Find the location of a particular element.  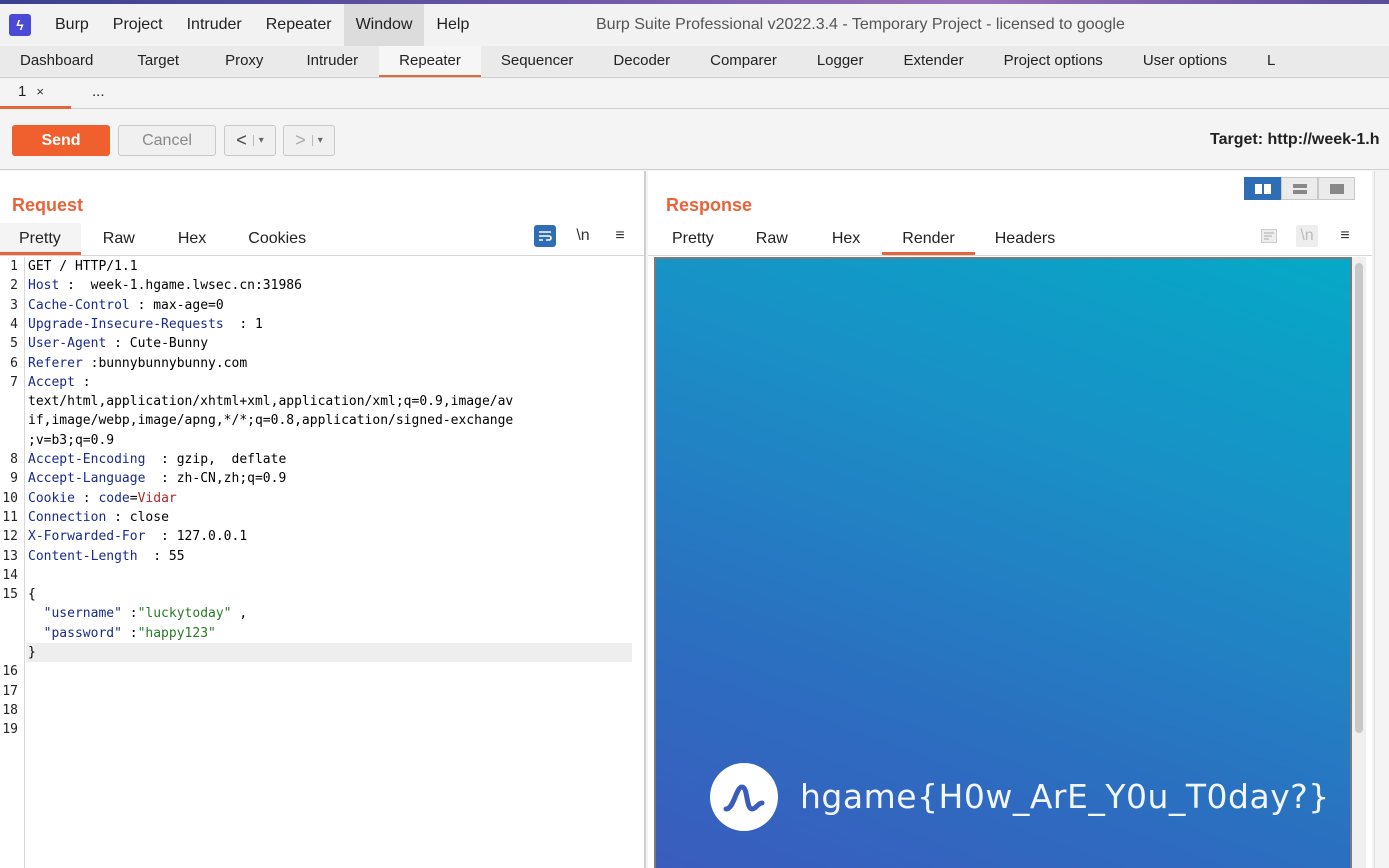

tab-logger: Logger is located at coordinates (840, 61).